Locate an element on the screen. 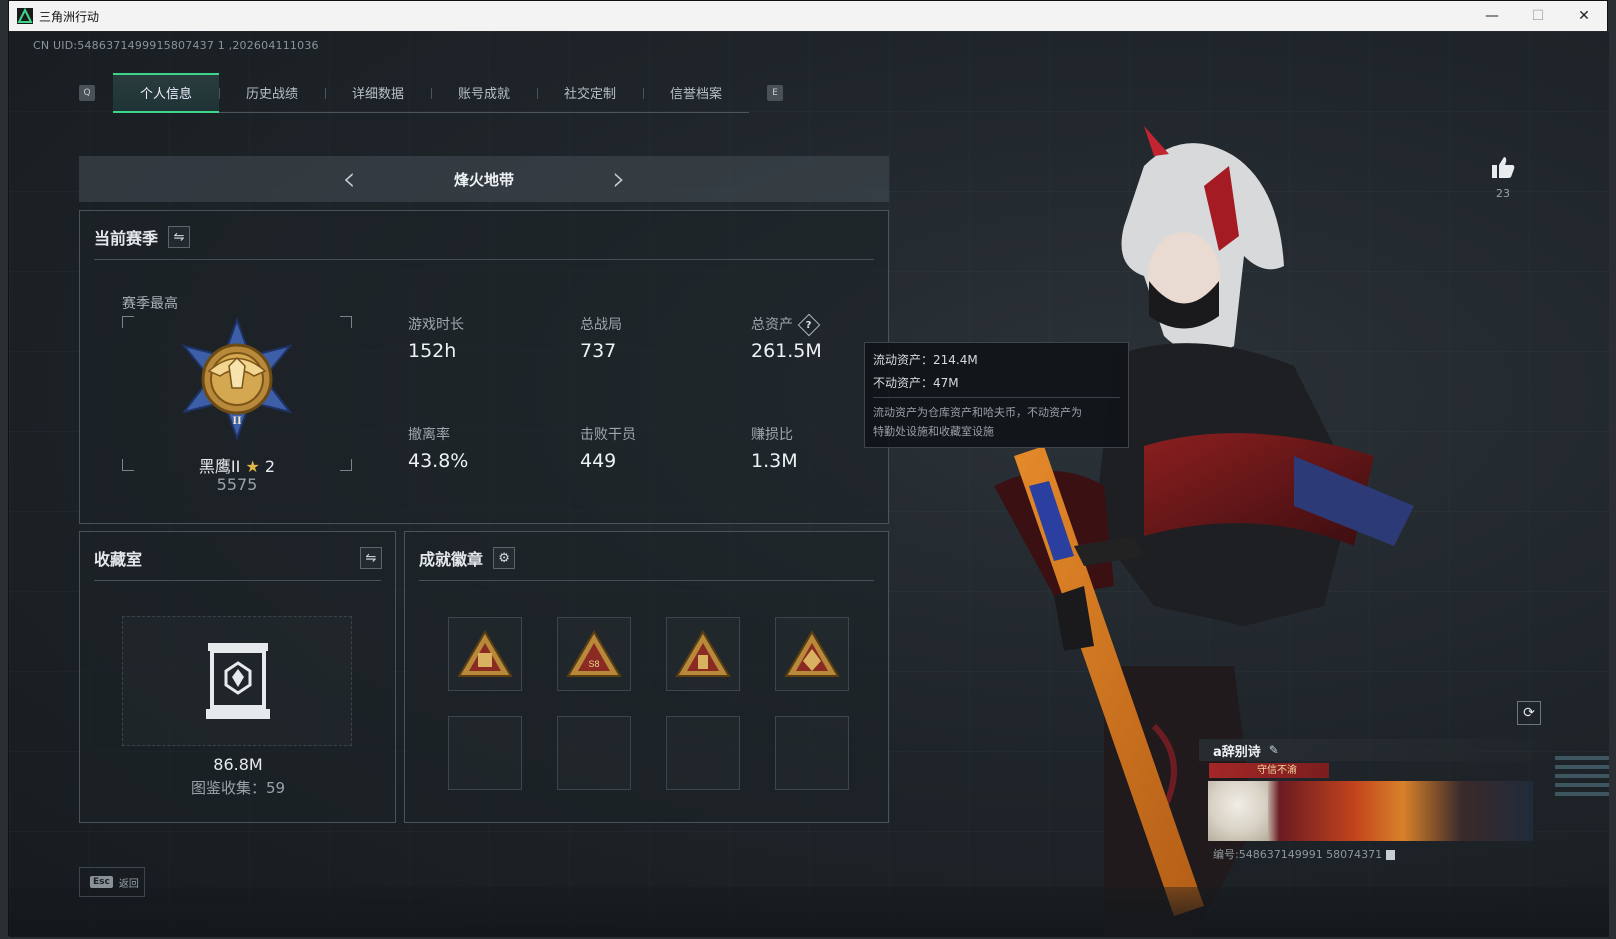 The height and width of the screenshot is (939, 1616). stat-value: 43.8% is located at coordinates (438, 461).